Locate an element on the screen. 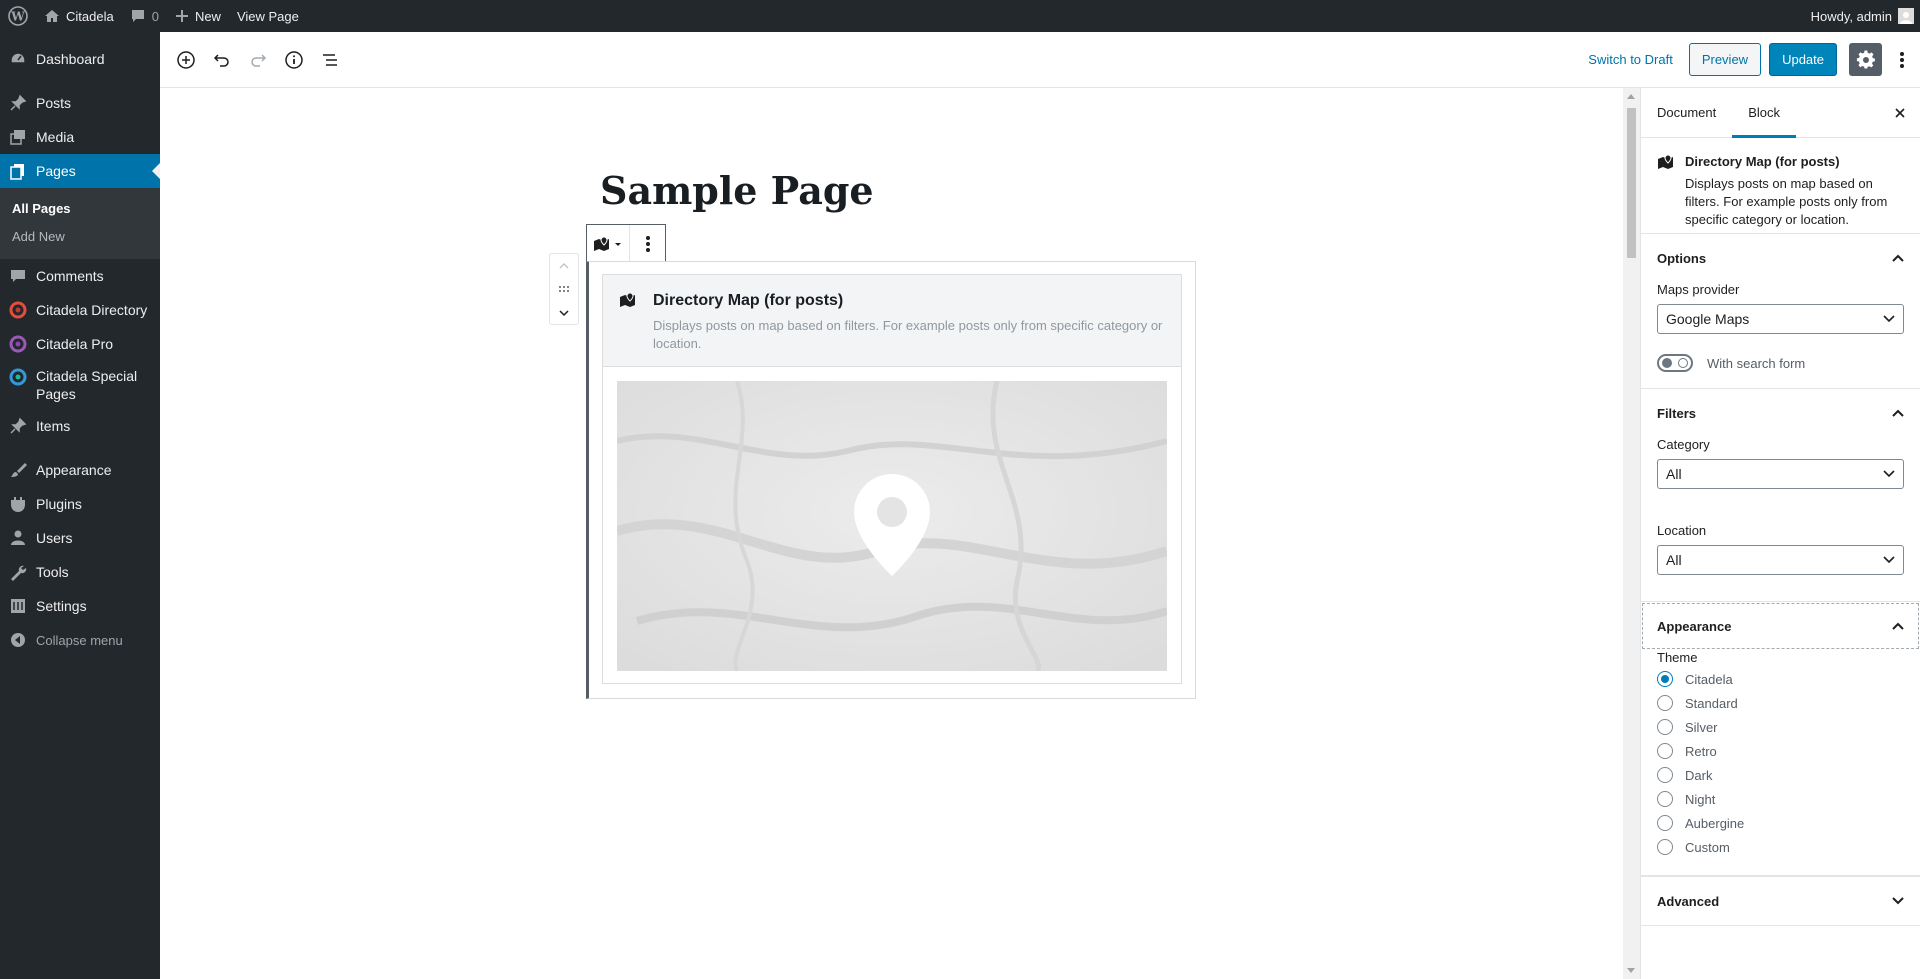 This screenshot has width=1920, height=979. scrollbar-thumb is located at coordinates (1631, 183).